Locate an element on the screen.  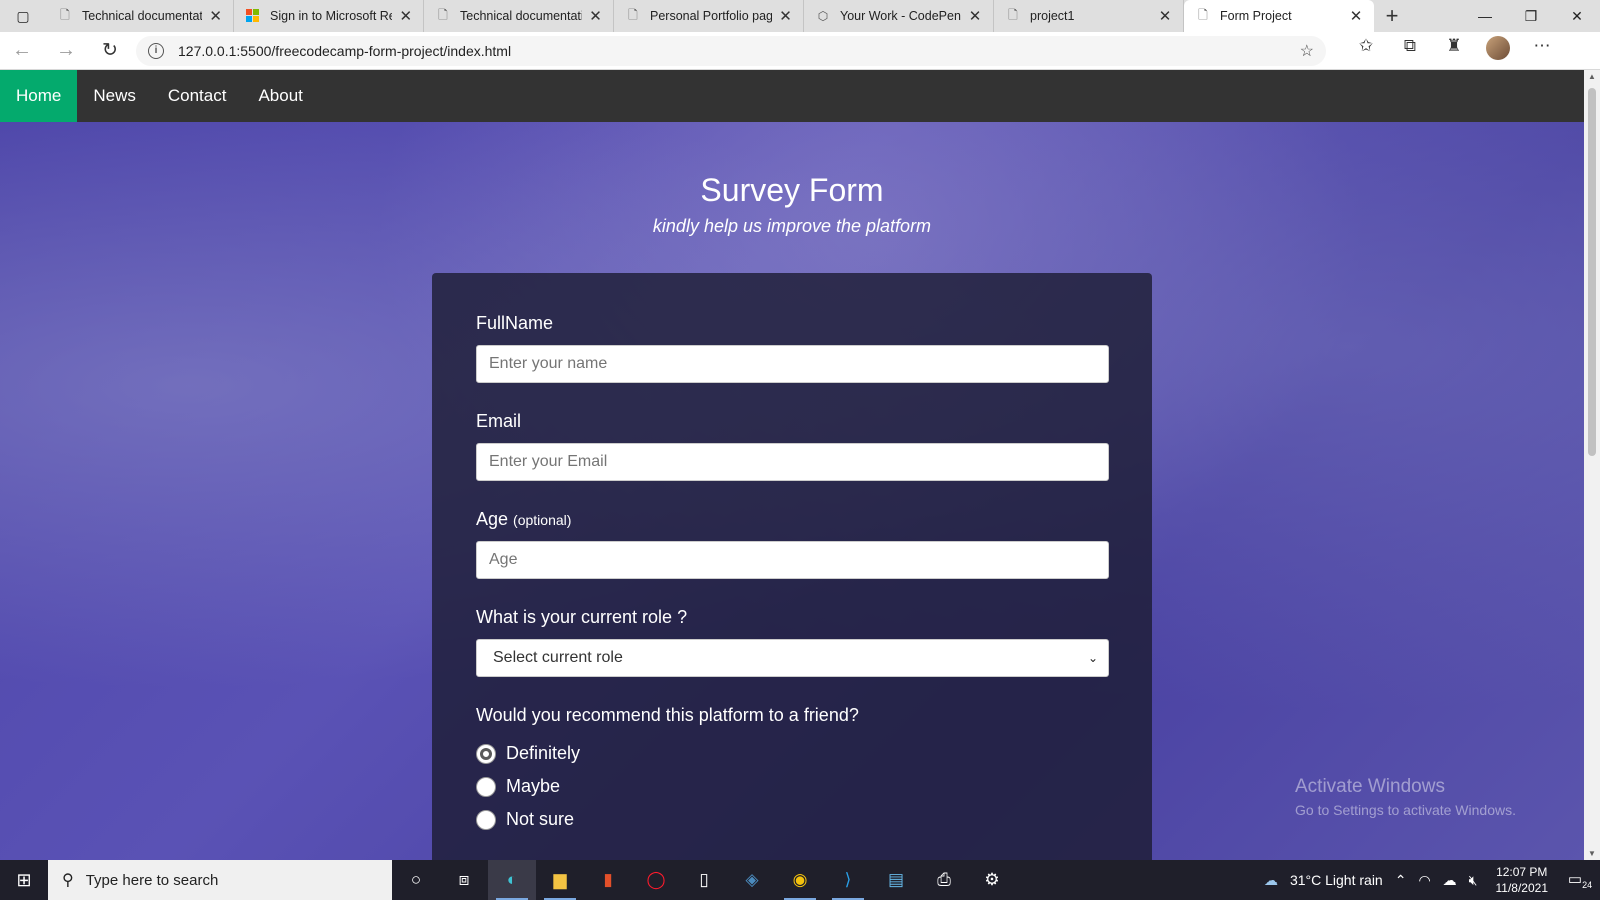
nav-news: News is located at coordinates (114, 96).